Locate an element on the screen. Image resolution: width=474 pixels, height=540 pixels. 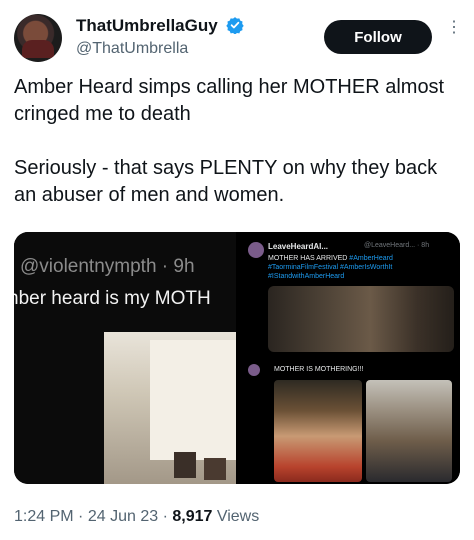
embedded-text: MOTHER IS MOTHERING!!! is located at coordinates (319, 369).